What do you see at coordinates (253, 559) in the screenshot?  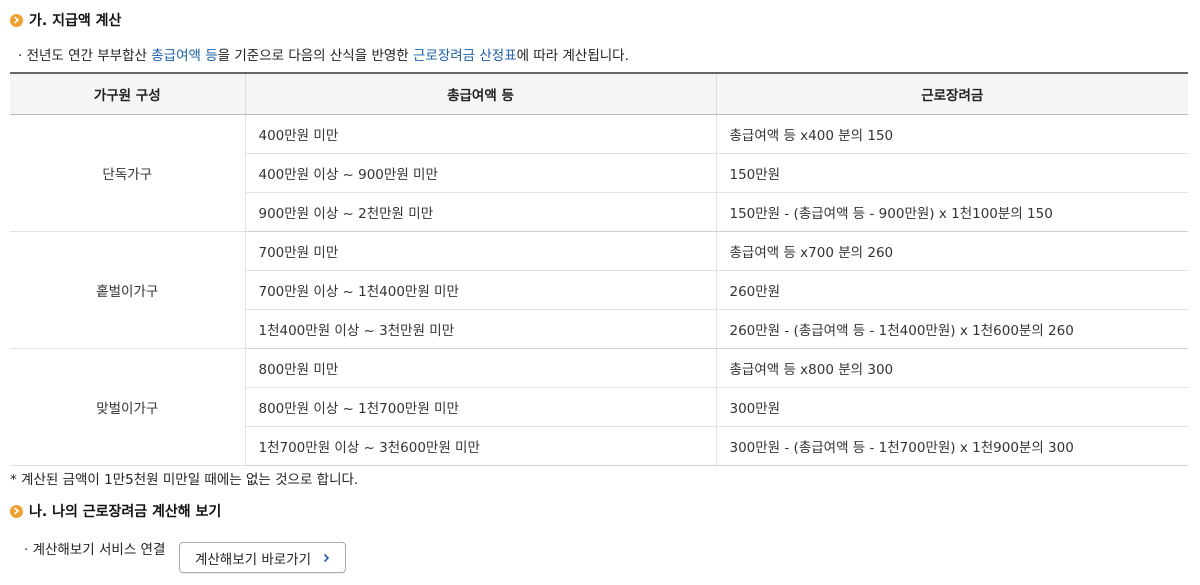 I see `go-calculate-button-label: 계산해보기 바로가기` at bounding box center [253, 559].